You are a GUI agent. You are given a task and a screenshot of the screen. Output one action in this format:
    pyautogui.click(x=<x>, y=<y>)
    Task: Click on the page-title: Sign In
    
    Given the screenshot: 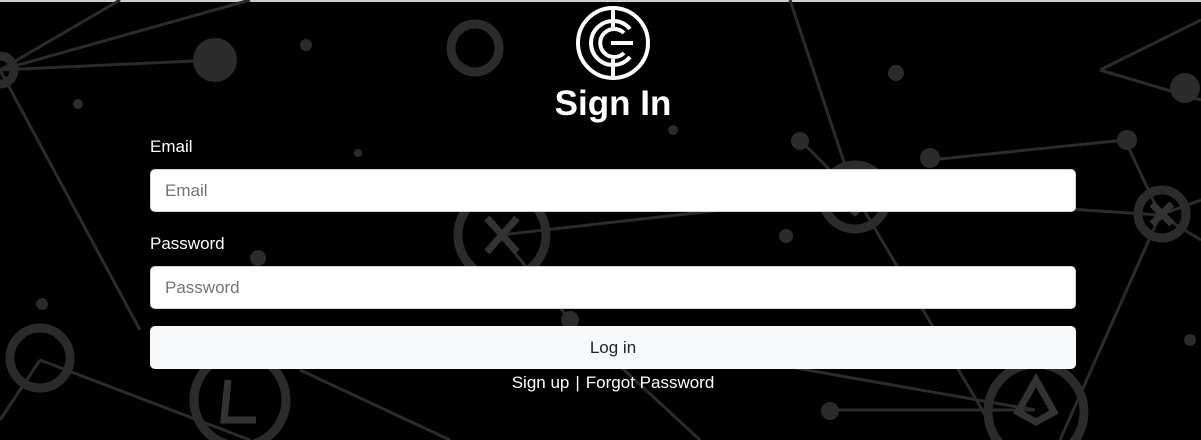 What is the action you would take?
    pyautogui.click(x=613, y=103)
    